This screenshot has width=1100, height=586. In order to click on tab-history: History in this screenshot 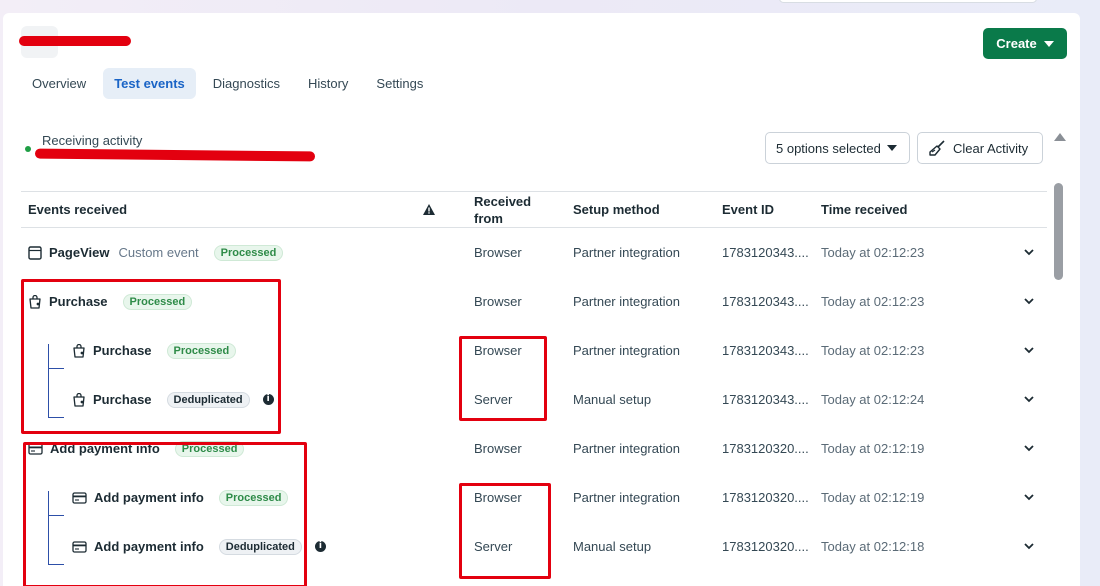, I will do `click(328, 83)`.